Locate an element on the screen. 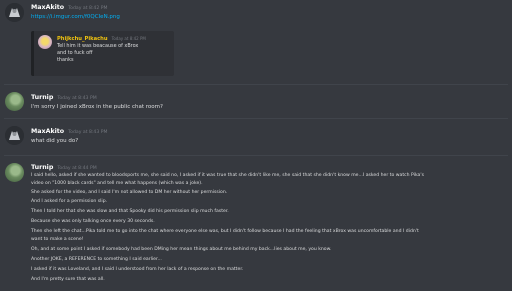  author-name: MaxAkito Today at 8:42 PM is located at coordinates (69, 7).